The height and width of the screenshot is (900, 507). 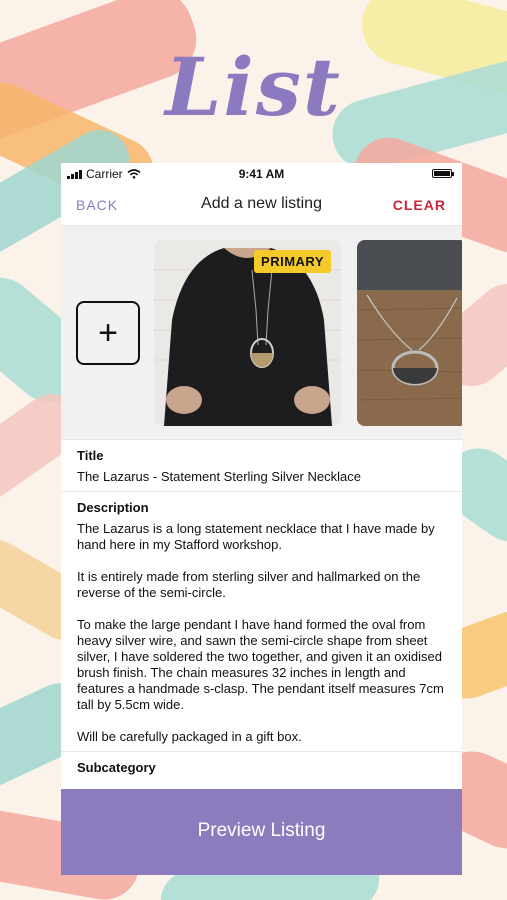 I want to click on clear-button: CLEAR, so click(x=419, y=205).